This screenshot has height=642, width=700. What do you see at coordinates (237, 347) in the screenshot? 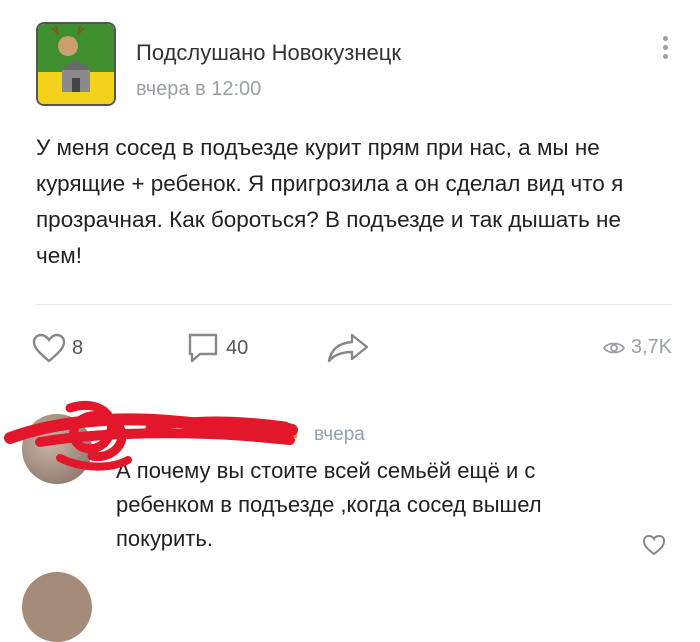
I see `comment-count: 40` at bounding box center [237, 347].